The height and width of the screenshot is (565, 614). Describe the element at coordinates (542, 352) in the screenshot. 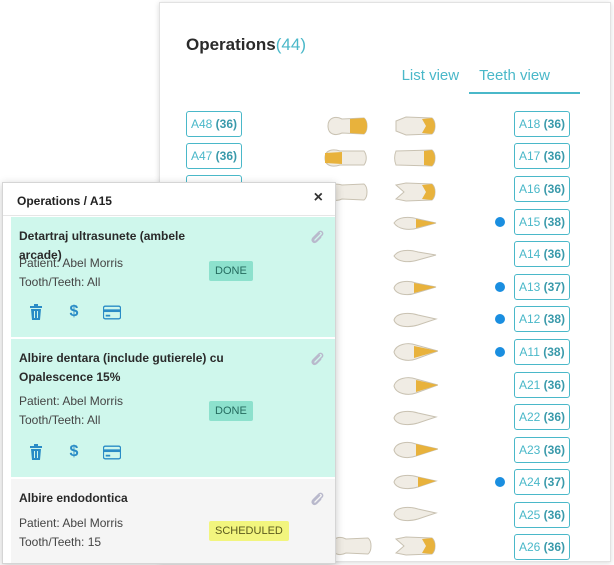

I see `tooth-button-a11: A11 (38)` at that location.